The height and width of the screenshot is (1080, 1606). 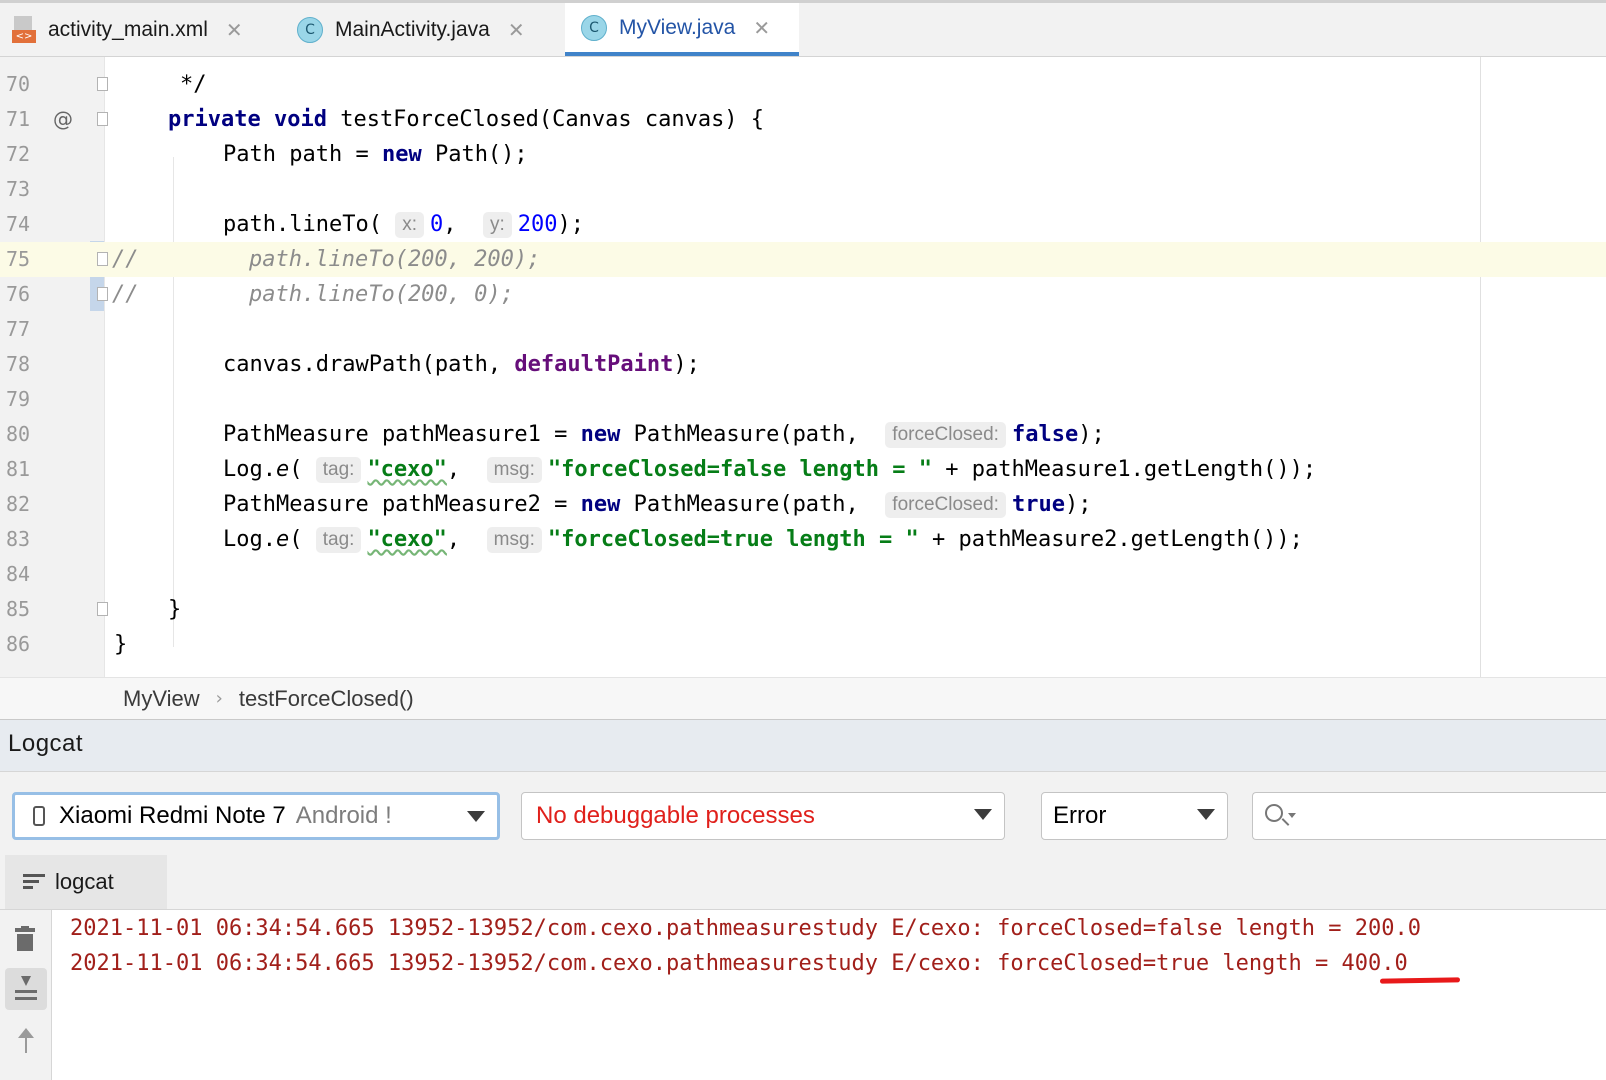 I want to click on device-selector: Xiaomi Redmi Note 7 Android !, so click(x=256, y=816).